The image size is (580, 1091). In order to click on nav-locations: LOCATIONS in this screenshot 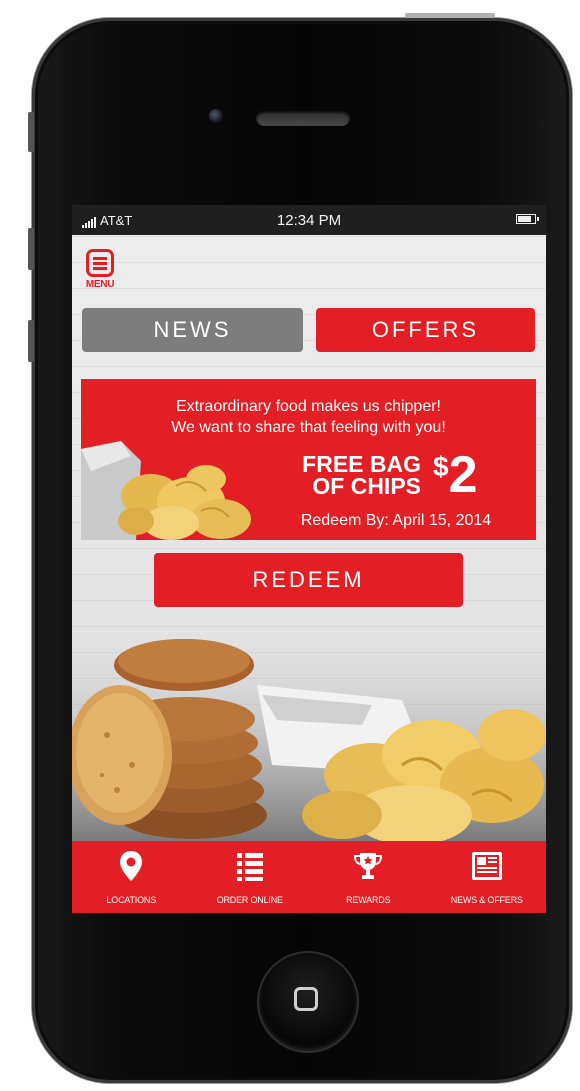, I will do `click(131, 877)`.